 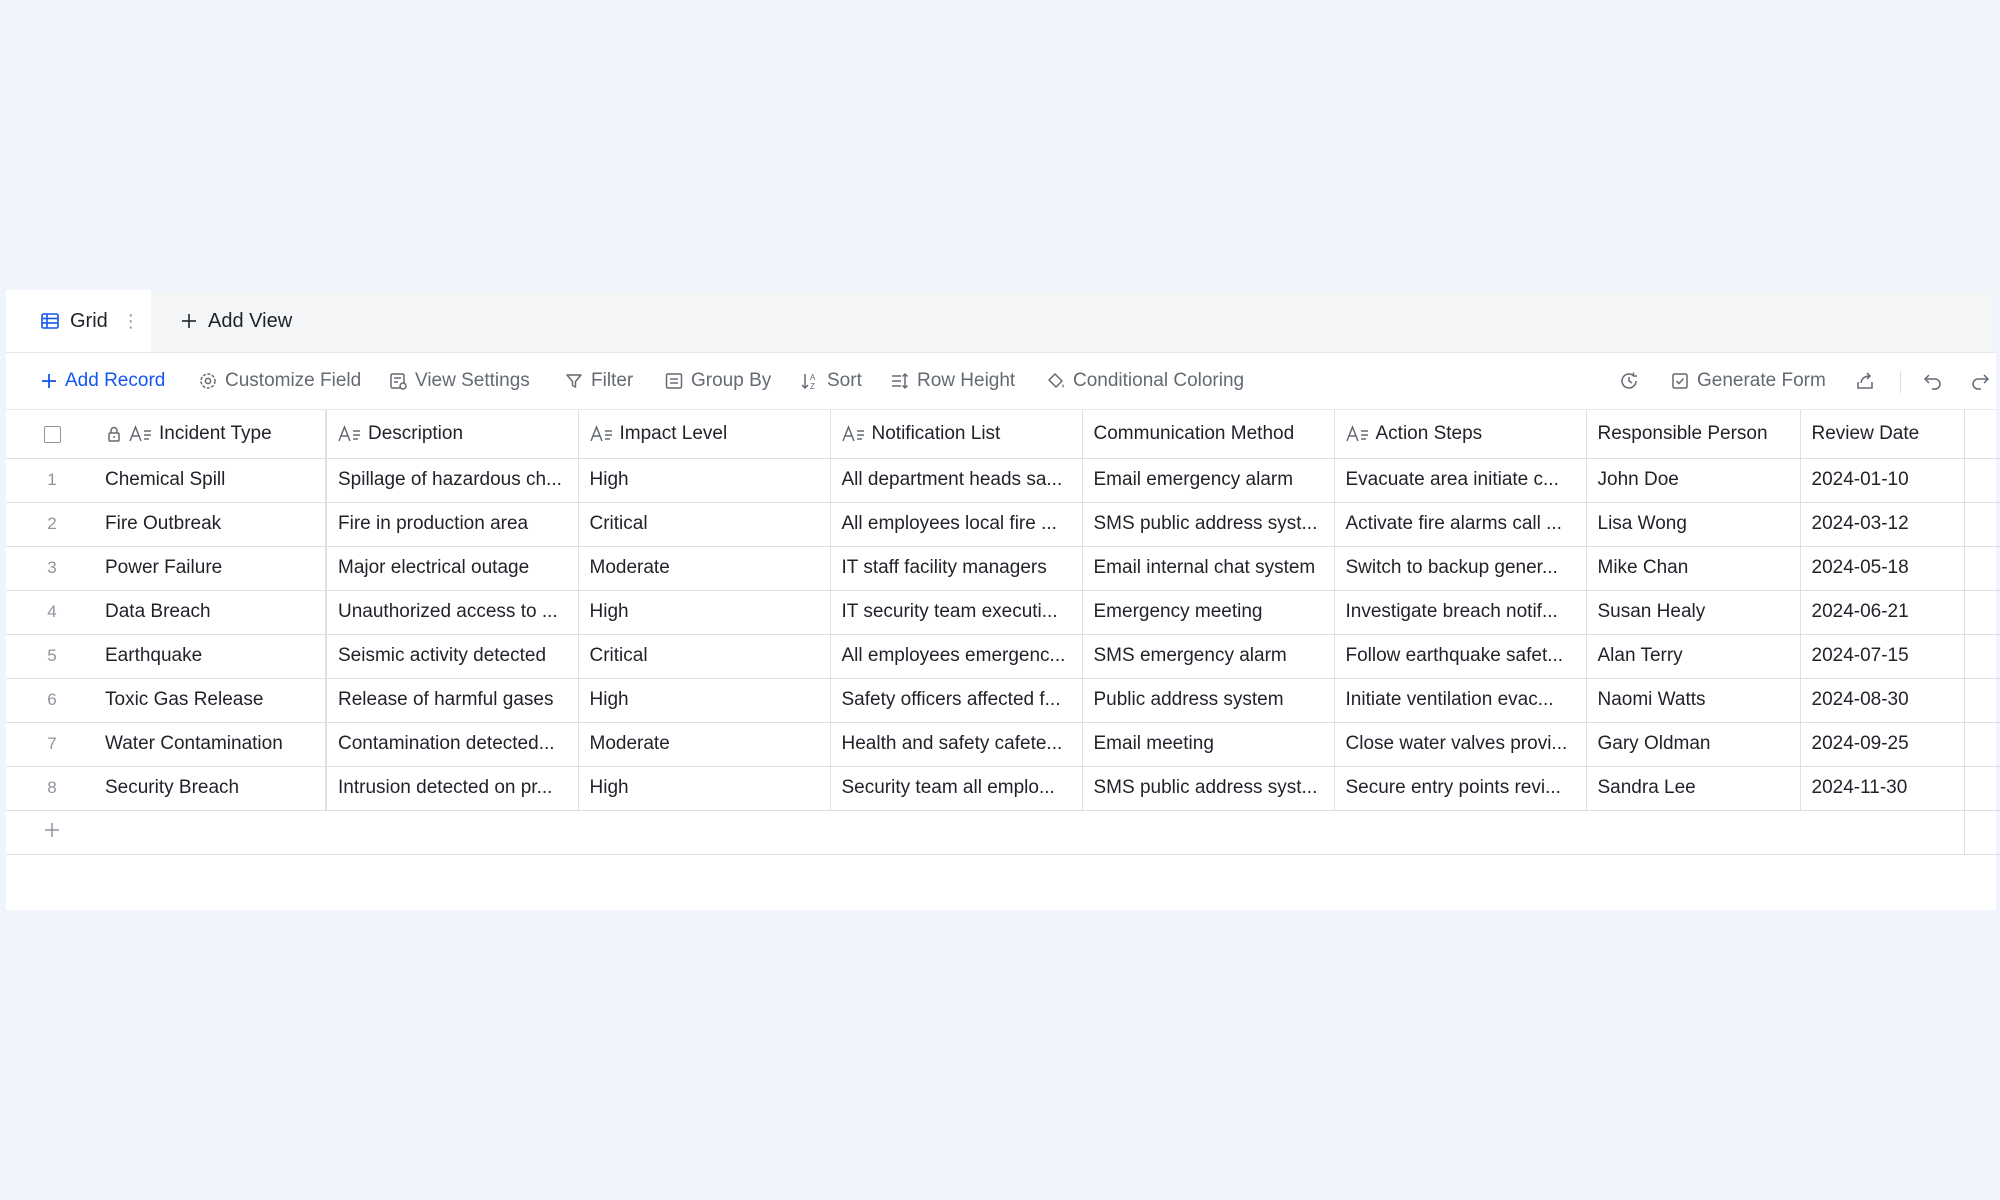 I want to click on share-button, so click(x=1868, y=381).